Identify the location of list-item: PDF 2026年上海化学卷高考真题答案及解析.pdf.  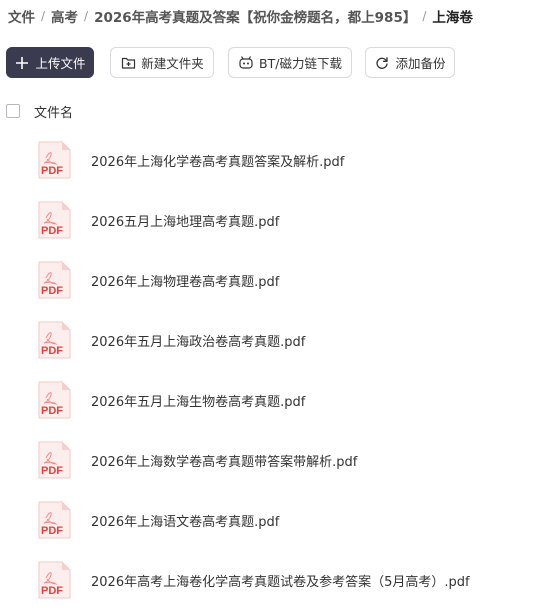
(272, 160).